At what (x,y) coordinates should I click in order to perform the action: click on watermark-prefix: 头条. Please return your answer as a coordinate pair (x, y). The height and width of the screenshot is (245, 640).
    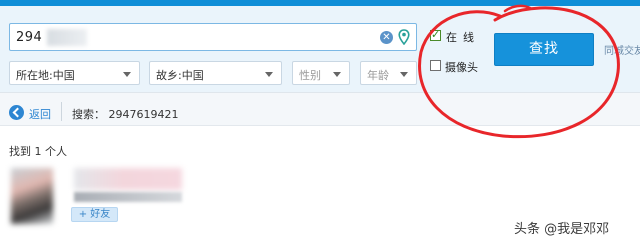
    Looking at the image, I should click on (527, 229).